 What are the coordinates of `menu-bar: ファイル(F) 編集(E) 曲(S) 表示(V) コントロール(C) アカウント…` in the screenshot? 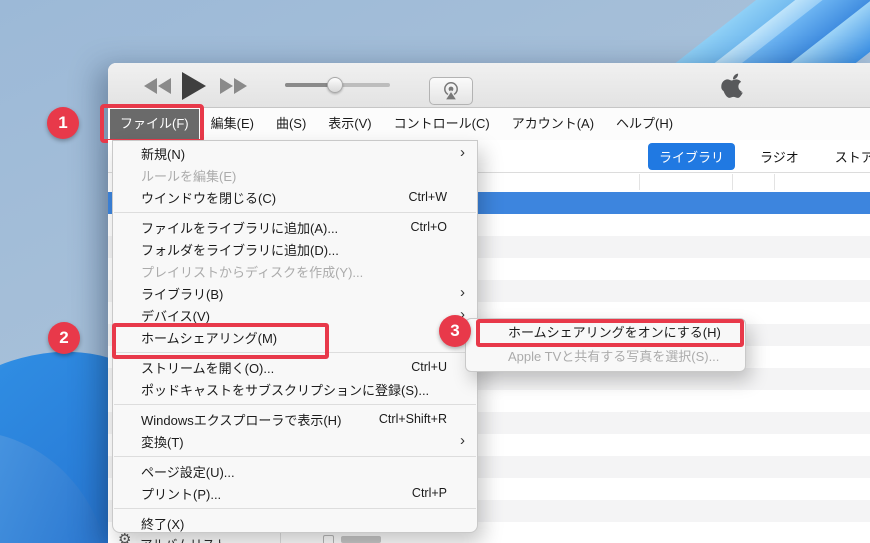 It's located at (485, 123).